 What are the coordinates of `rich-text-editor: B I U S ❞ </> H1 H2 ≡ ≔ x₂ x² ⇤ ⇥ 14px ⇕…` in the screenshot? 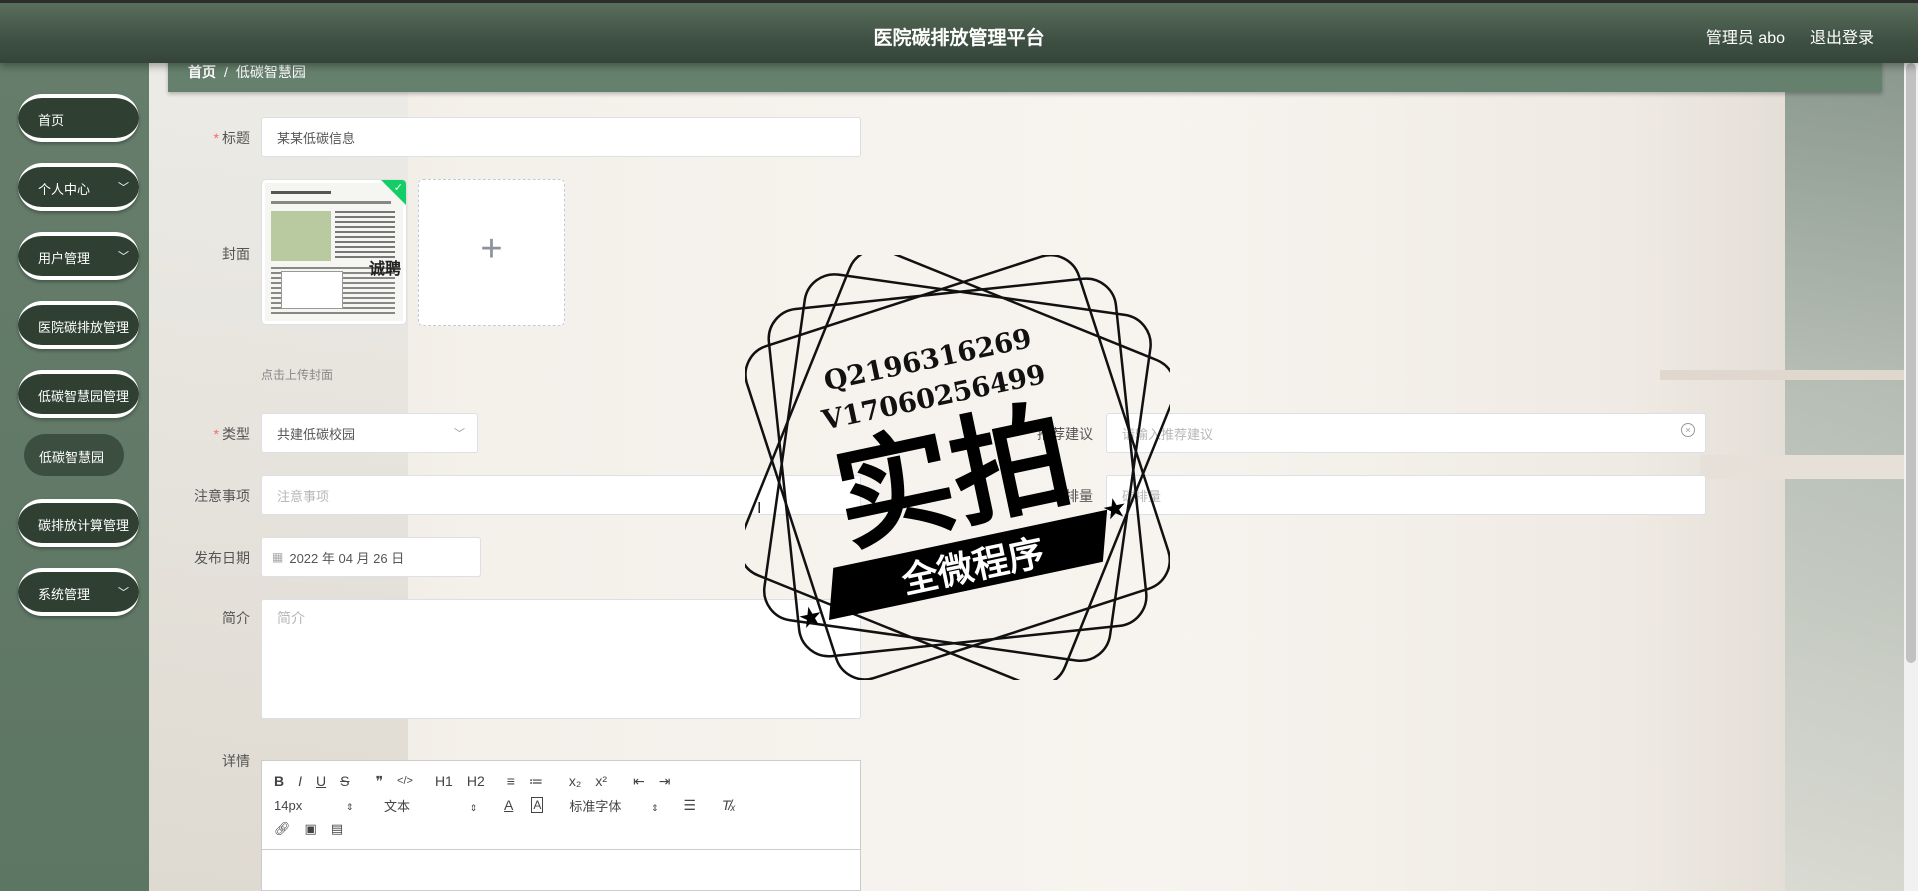 It's located at (561, 825).